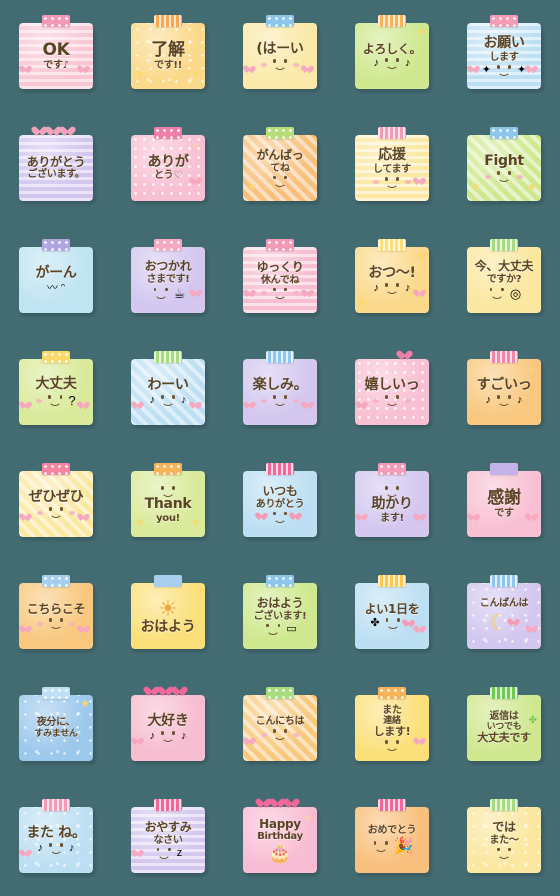  I want to click on sticker-text: 嬉しいっ, so click(392, 385).